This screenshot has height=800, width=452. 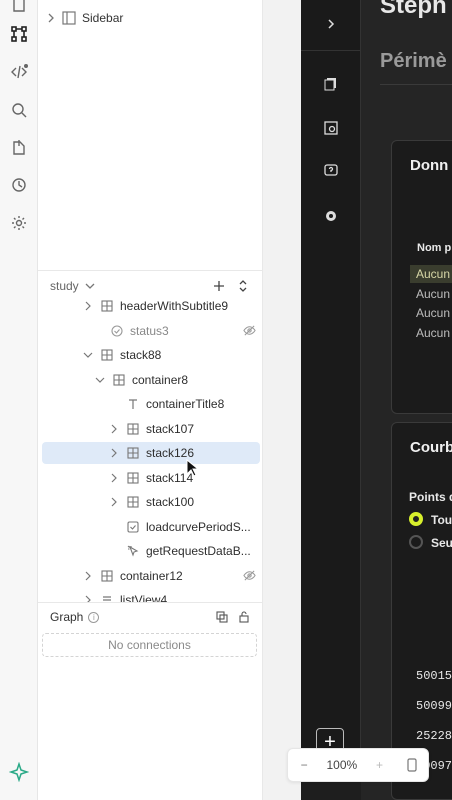 I want to click on add-icon, so click(x=219, y=286).